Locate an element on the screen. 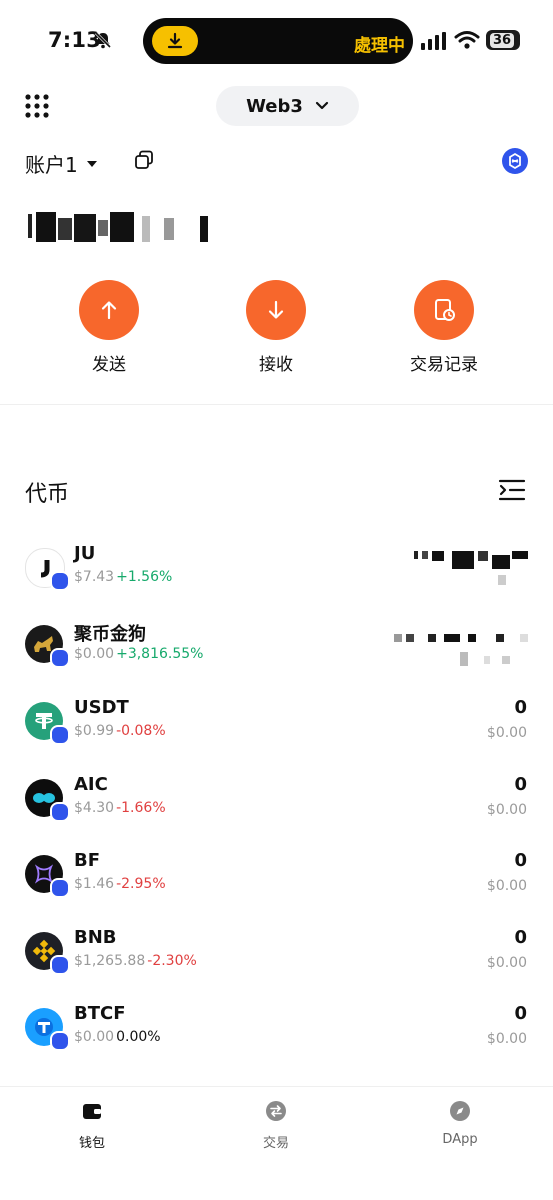  token-change: -0.08% is located at coordinates (141, 731).